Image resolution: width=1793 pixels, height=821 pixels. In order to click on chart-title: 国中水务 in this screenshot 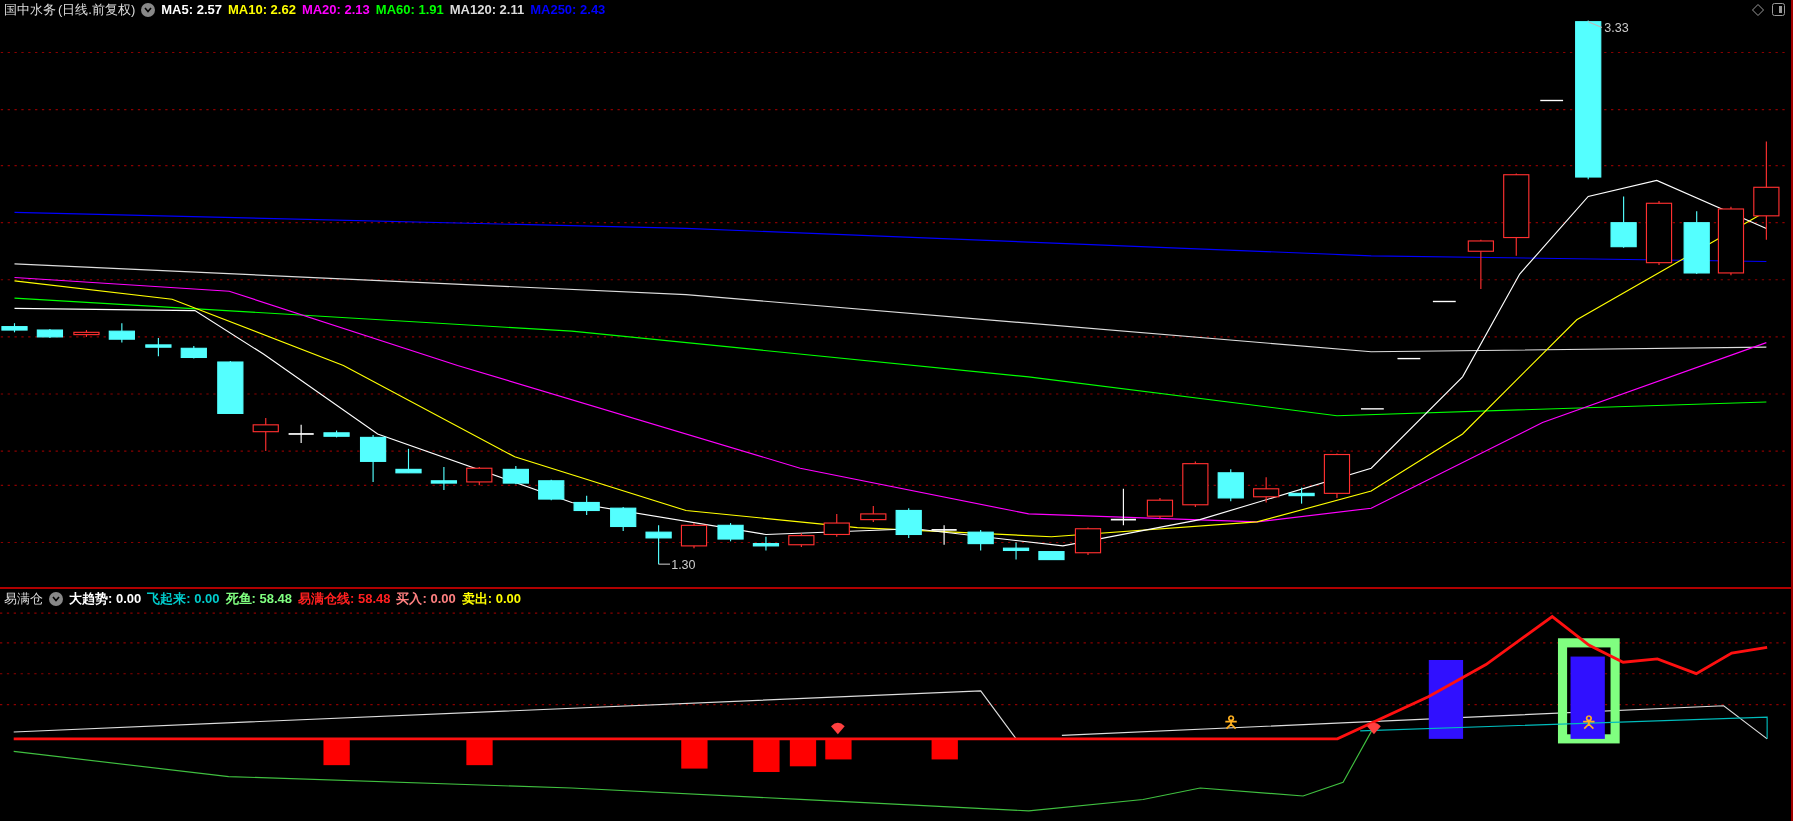, I will do `click(30, 10)`.